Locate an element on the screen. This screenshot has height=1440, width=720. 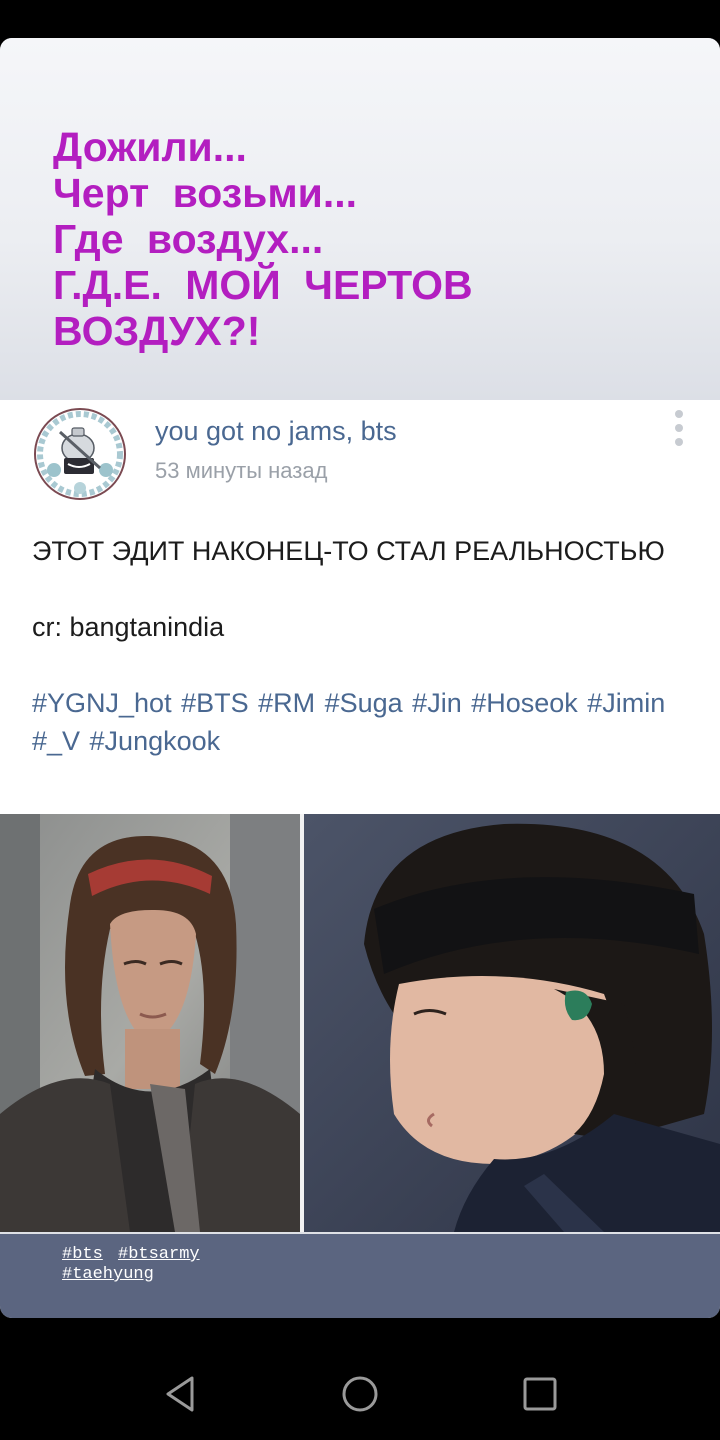
vertical-dots-icon is located at coordinates (679, 430).